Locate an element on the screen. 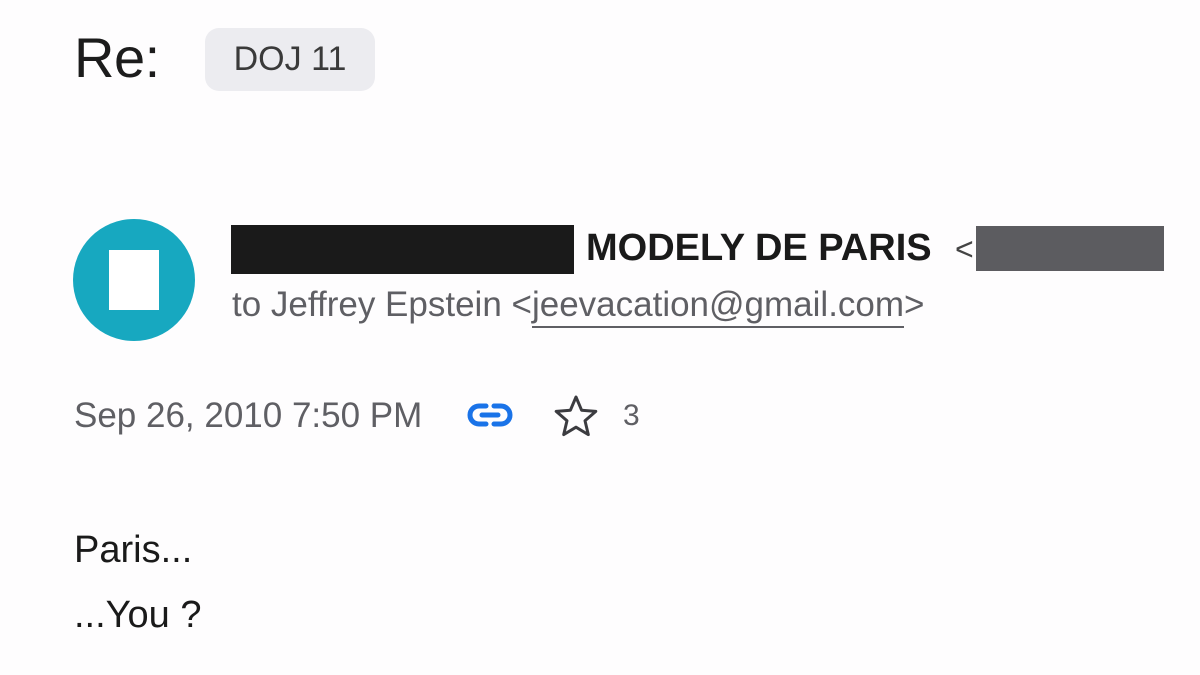  sender-name: MODELY DE PARIS is located at coordinates (759, 248).